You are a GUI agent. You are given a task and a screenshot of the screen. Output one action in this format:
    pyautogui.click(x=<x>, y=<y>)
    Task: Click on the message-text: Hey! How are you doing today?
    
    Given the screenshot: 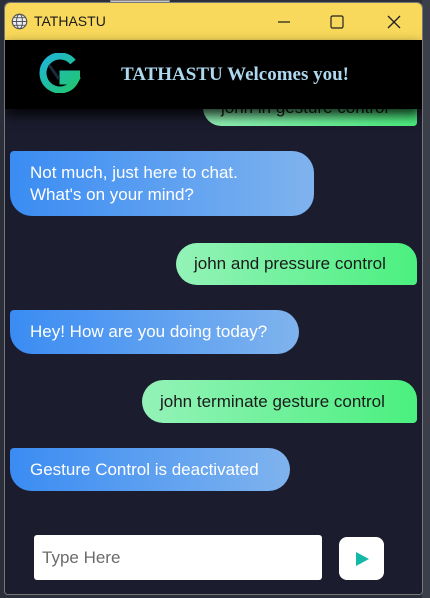 What is the action you would take?
    pyautogui.click(x=149, y=331)
    